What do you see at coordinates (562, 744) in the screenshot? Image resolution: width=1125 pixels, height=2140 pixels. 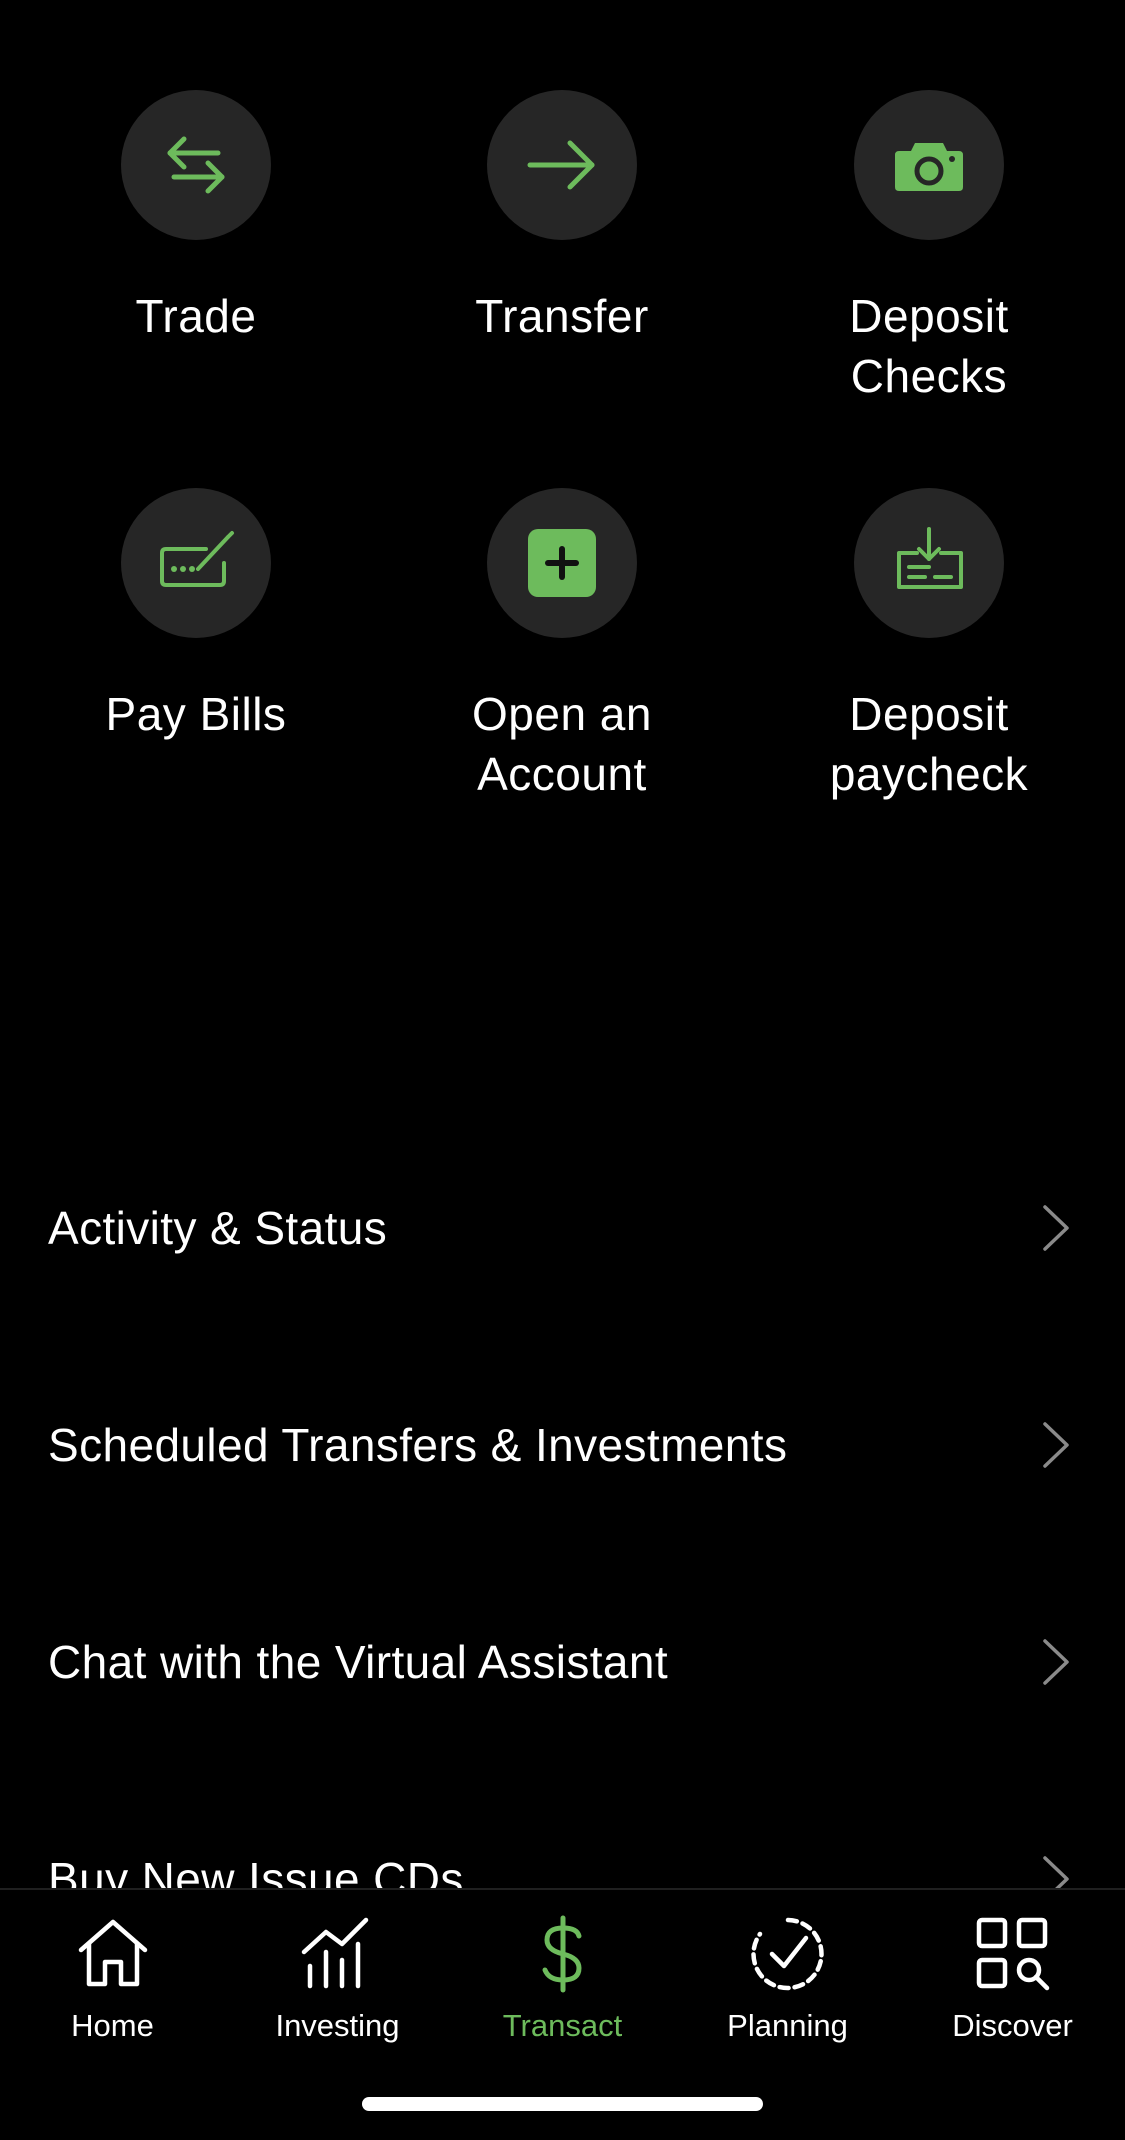 I see `open-account-label: Open an Account` at bounding box center [562, 744].